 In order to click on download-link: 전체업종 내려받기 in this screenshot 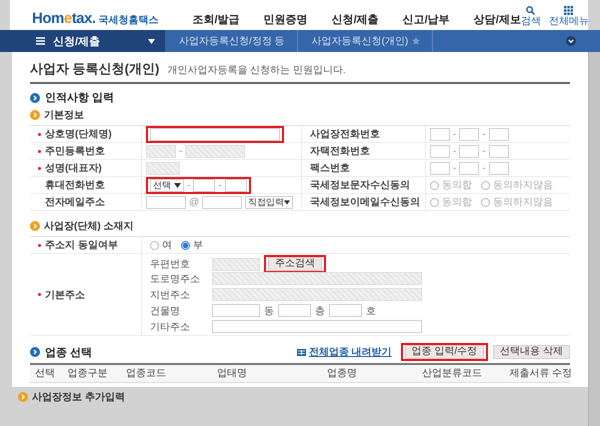, I will do `click(344, 352)`.